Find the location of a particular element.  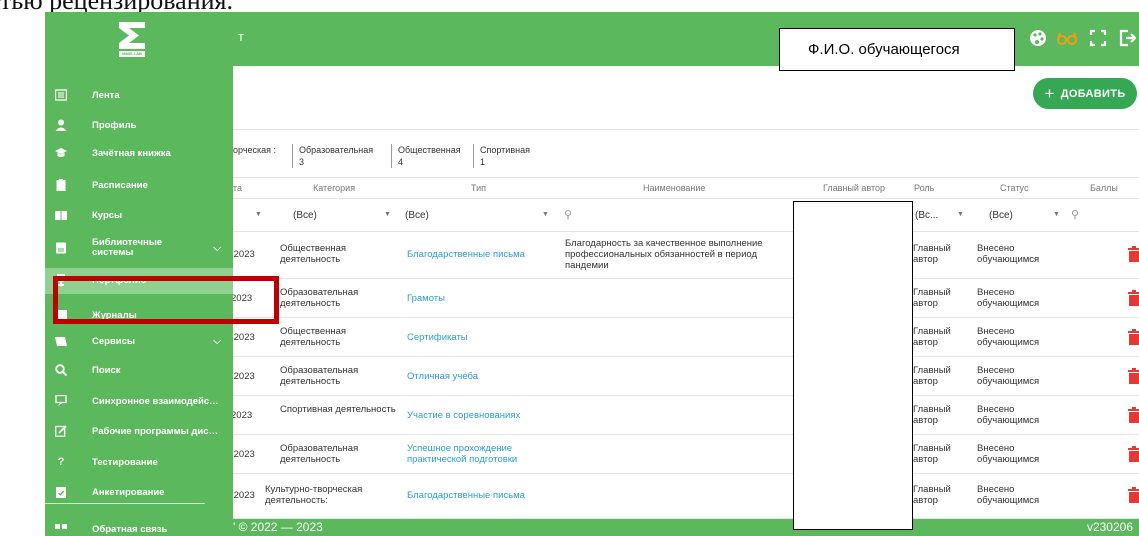

fullscreen-icon is located at coordinates (1098, 40).